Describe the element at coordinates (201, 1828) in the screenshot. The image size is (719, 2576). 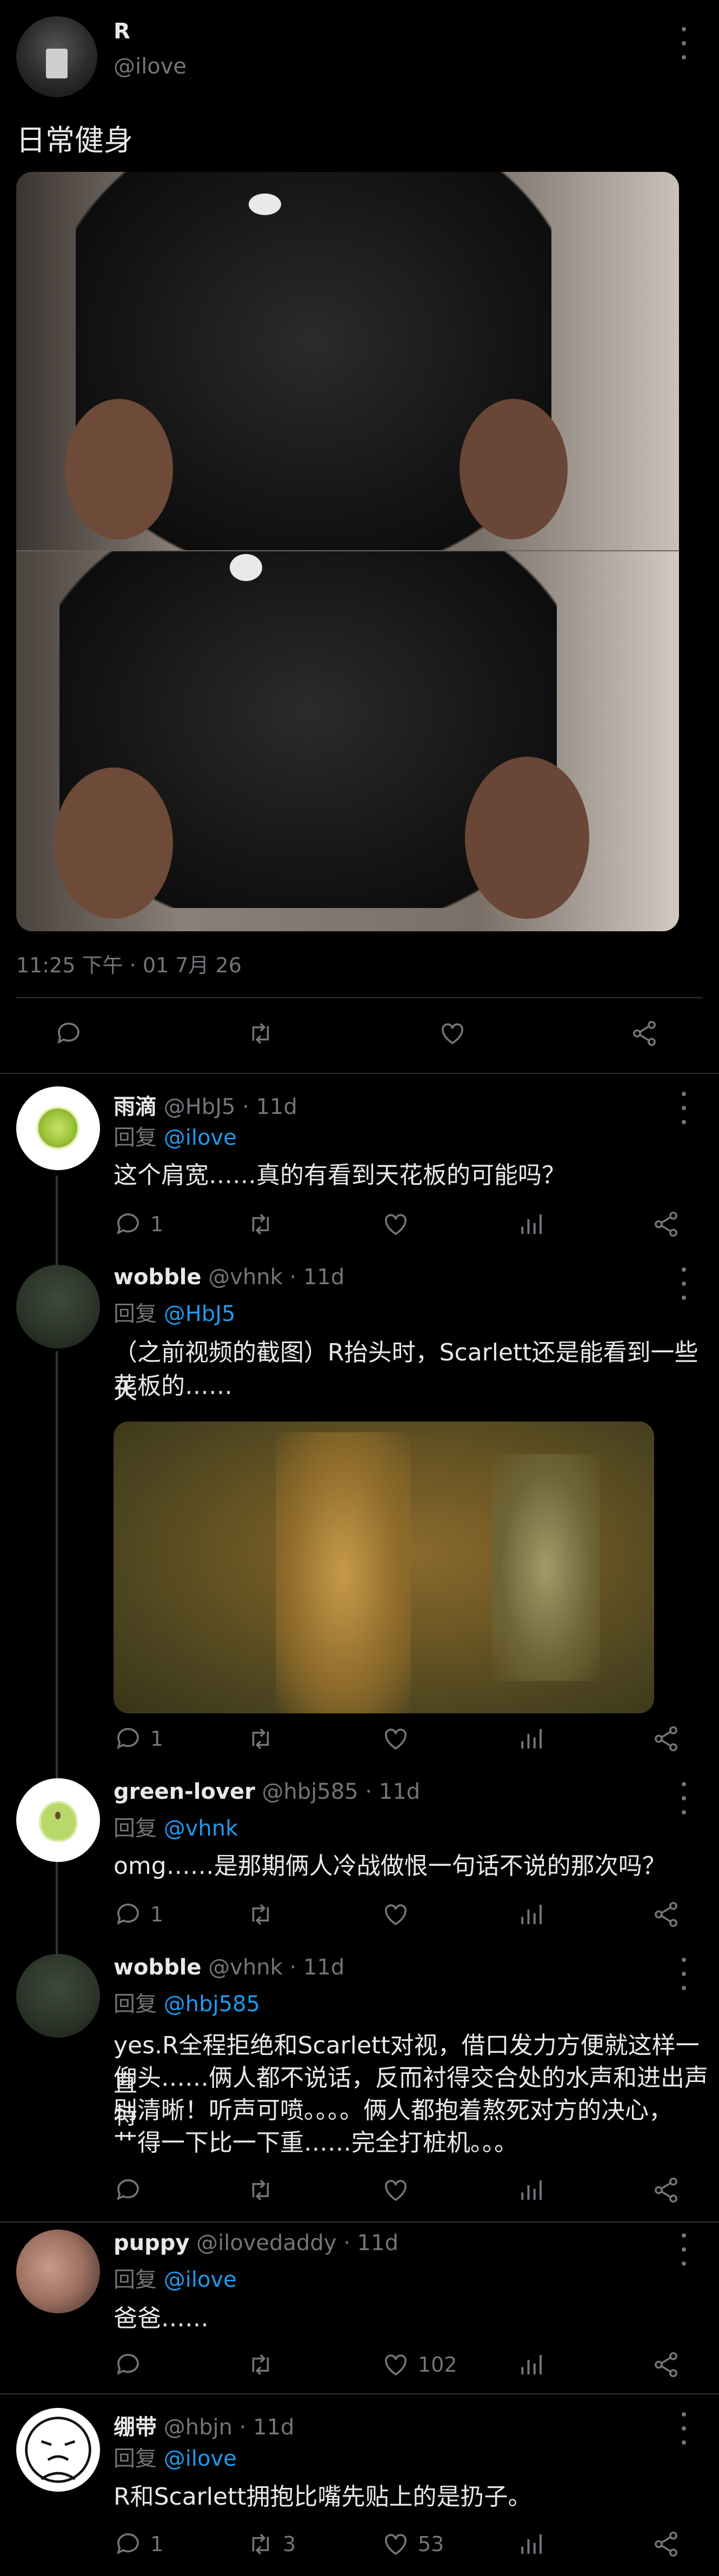
I see `reply-to-handle: @vhnk` at that location.